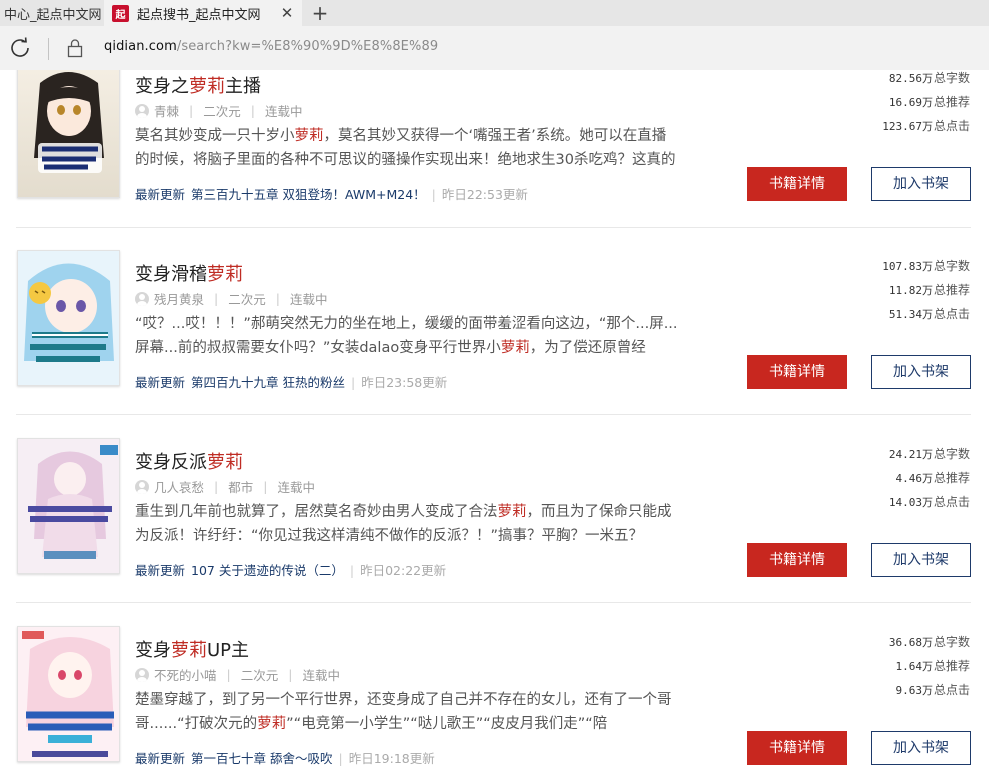 The width and height of the screenshot is (989, 779). What do you see at coordinates (179, 298) in the screenshot?
I see `book-author: 残月黄泉` at bounding box center [179, 298].